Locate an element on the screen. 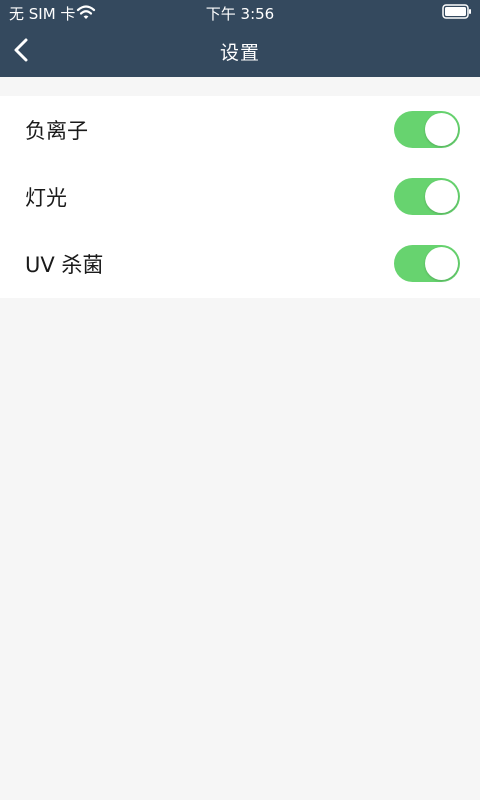 The height and width of the screenshot is (800, 480). top-bar: 无 SIM 卡 下午 3:56 设置 is located at coordinates (240, 38).